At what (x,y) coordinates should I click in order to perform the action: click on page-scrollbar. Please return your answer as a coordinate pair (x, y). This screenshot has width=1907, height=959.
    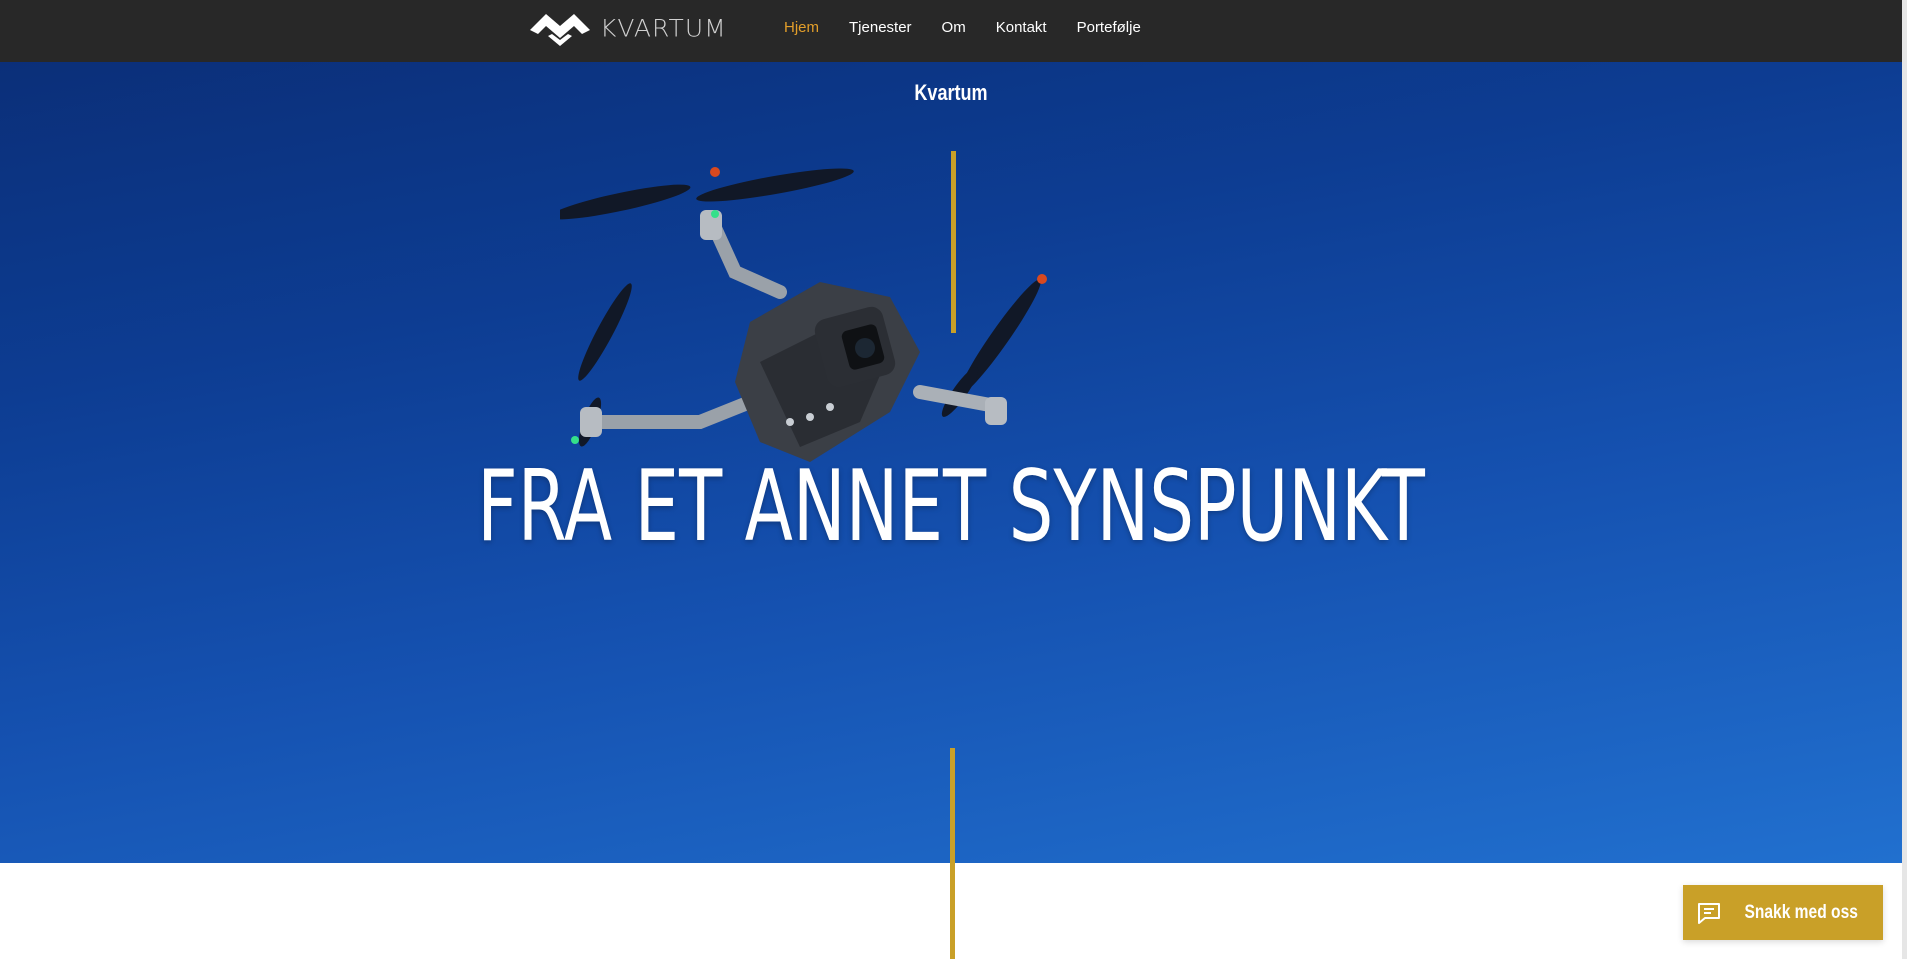
    Looking at the image, I should click on (1904, 479).